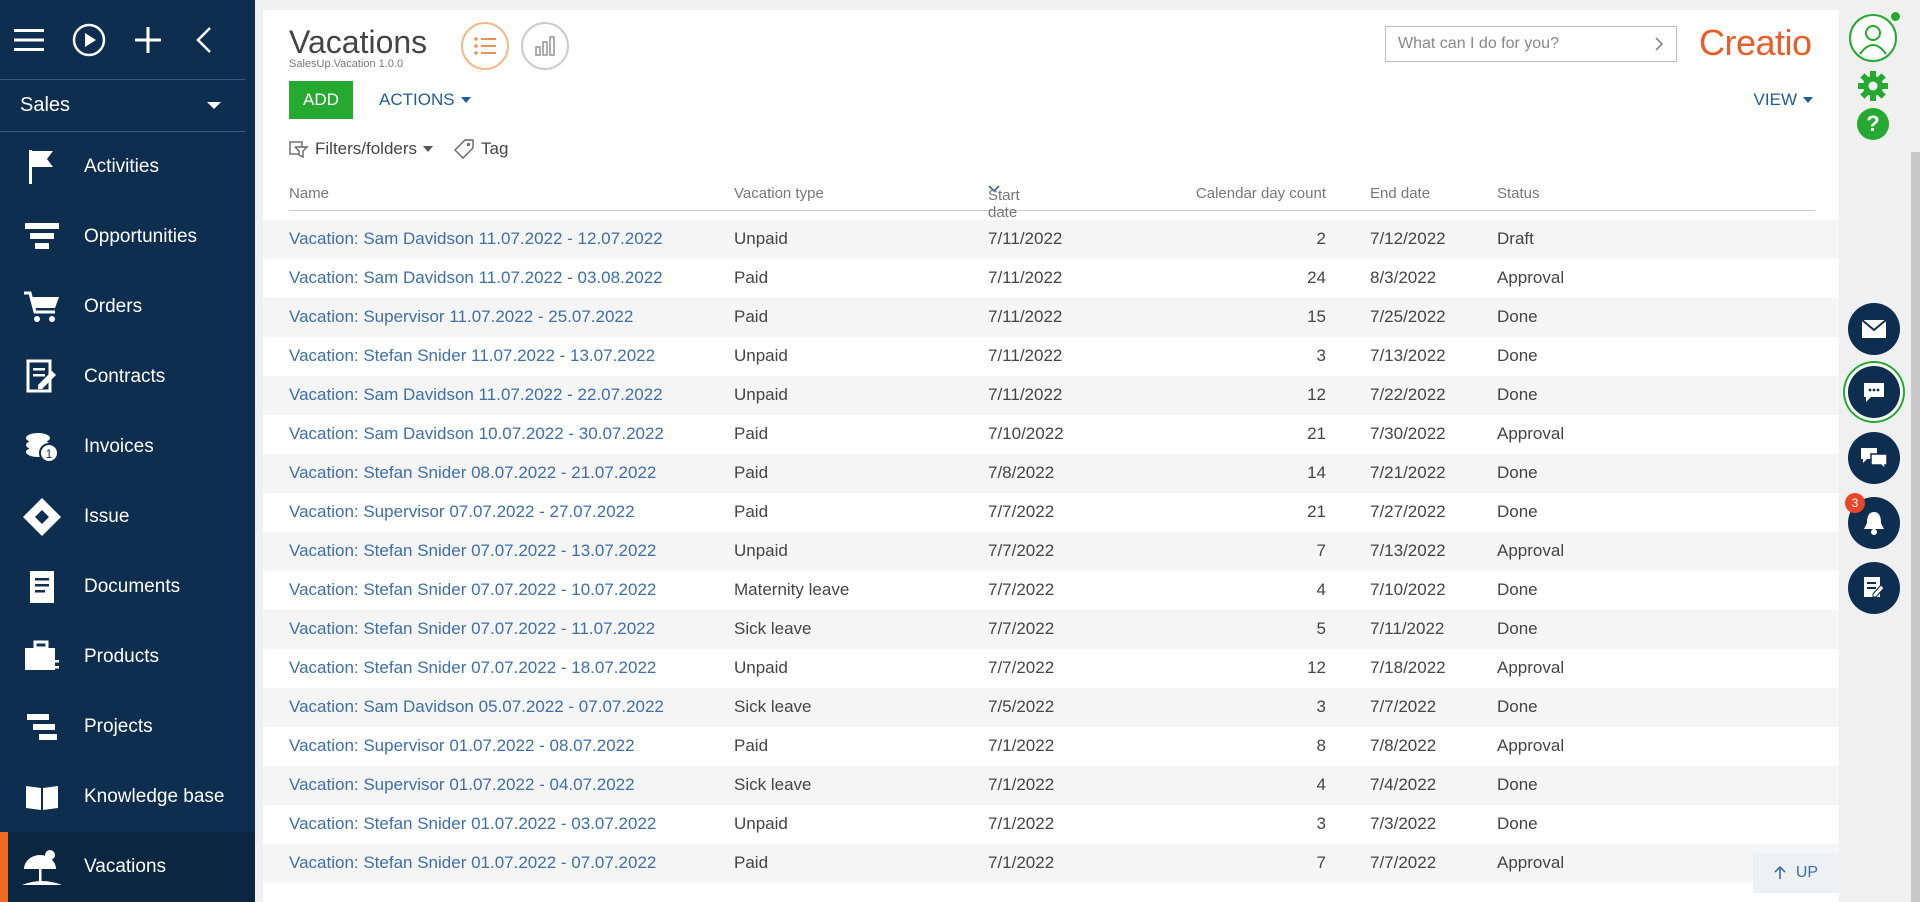 The width and height of the screenshot is (1920, 902). I want to click on view-menu-button: VIEW, so click(1783, 100).